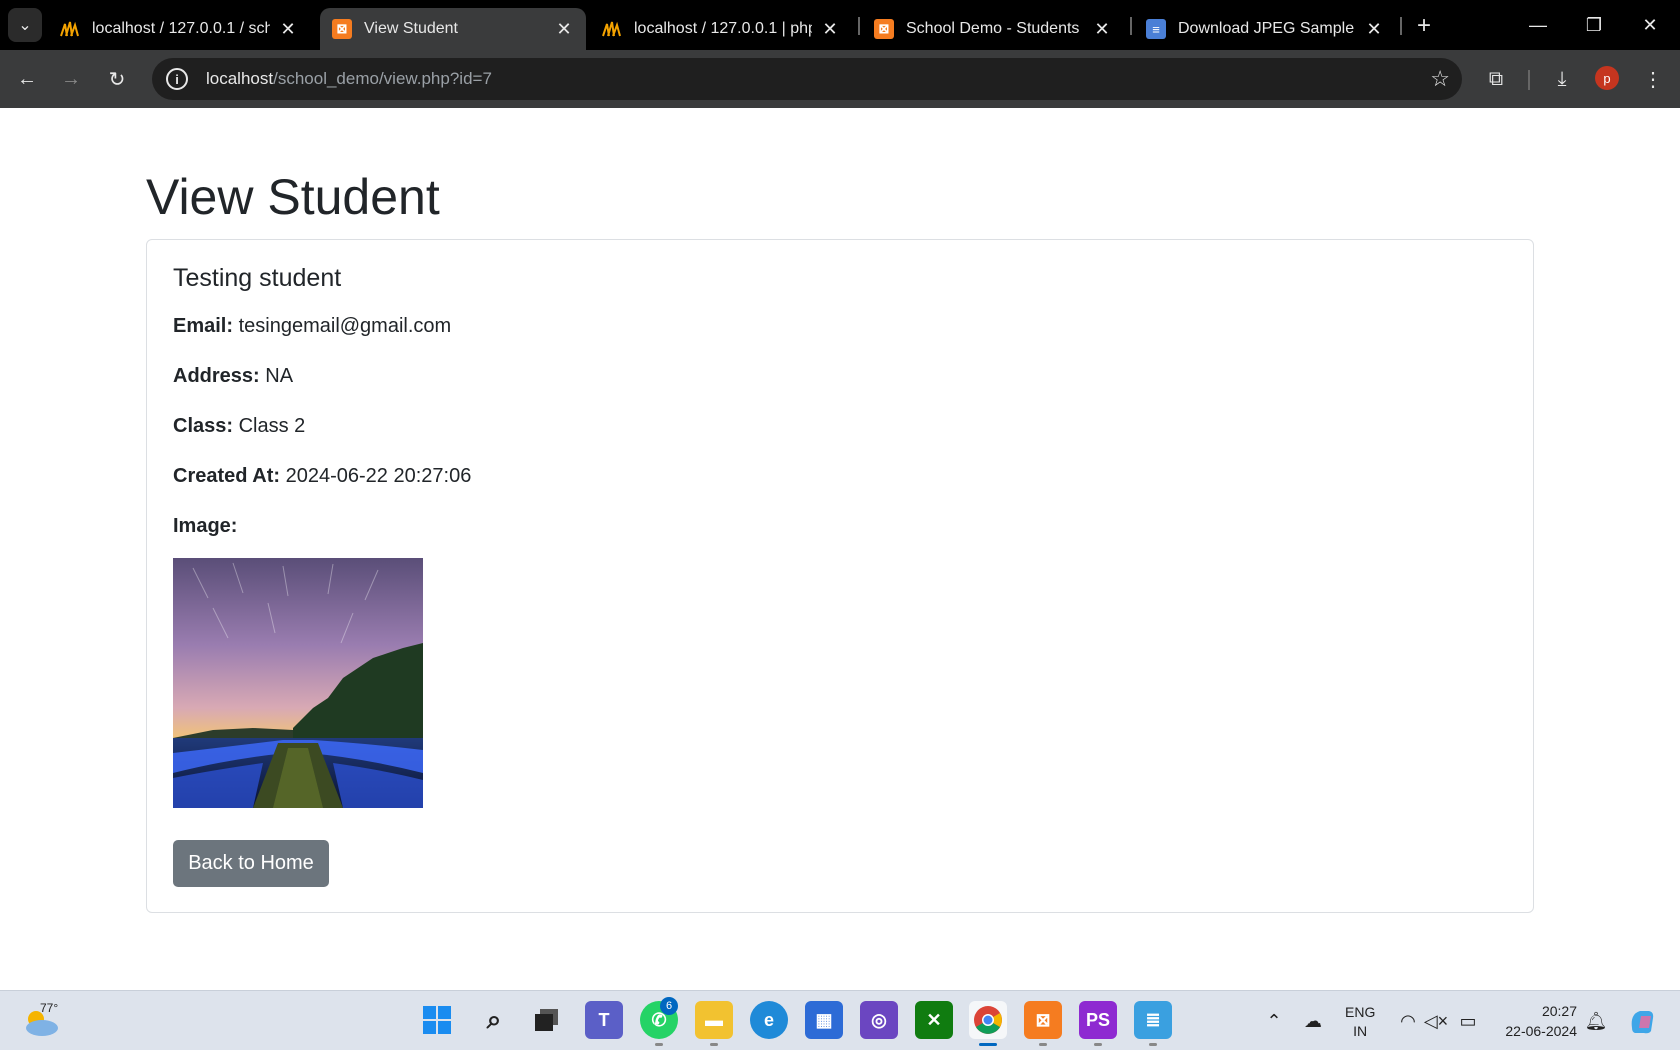 The image size is (1680, 1051). Describe the element at coordinates (1156, 29) in the screenshot. I see `document-icon: ≡` at that location.